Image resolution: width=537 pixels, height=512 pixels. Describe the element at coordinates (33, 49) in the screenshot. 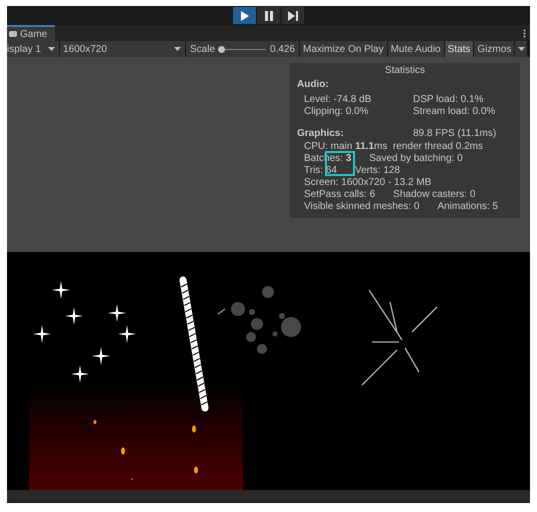

I see `display-dropdown: isplay 1` at that location.